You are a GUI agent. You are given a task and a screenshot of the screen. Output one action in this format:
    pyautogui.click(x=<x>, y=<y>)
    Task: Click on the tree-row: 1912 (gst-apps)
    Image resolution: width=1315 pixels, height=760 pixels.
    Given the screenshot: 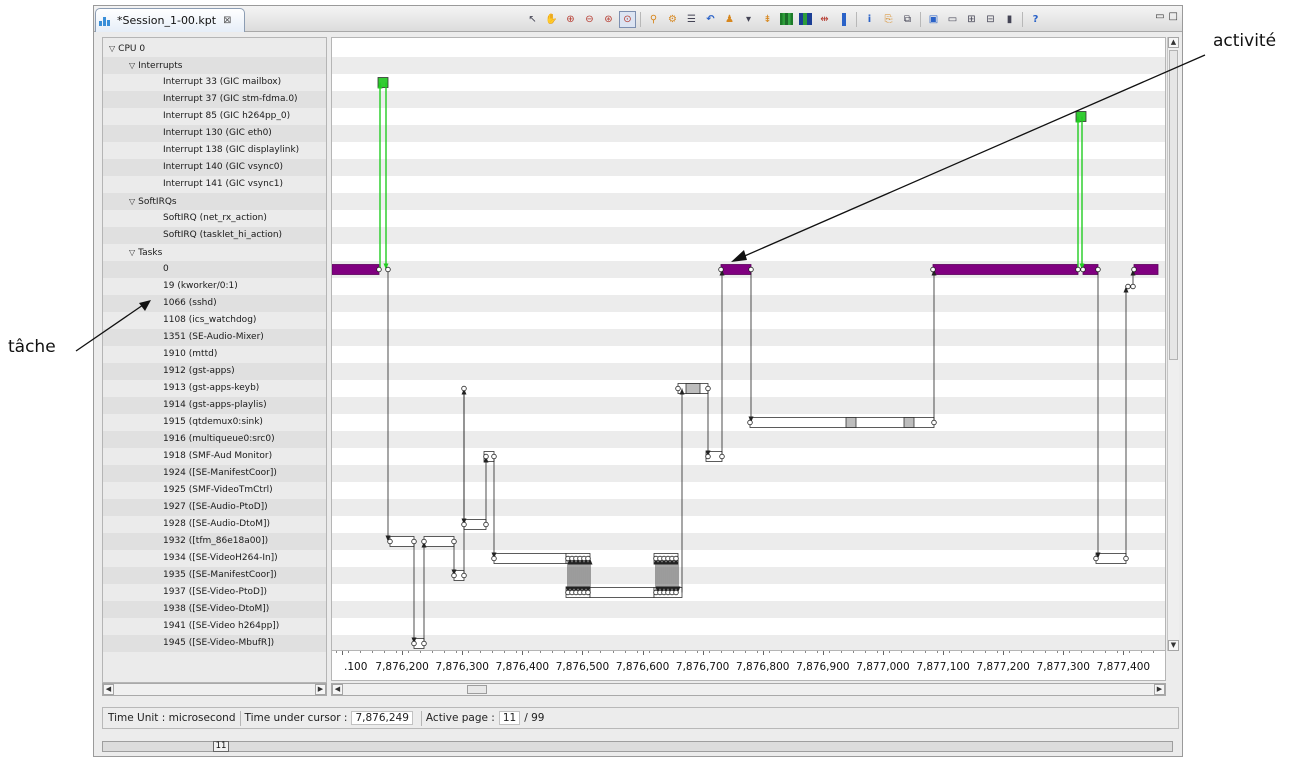 What is the action you would take?
    pyautogui.click(x=214, y=371)
    